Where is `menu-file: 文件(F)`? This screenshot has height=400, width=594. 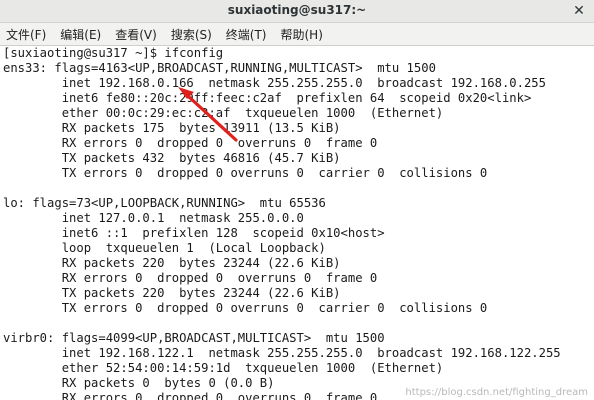 menu-file: 文件(F) is located at coordinates (26, 34).